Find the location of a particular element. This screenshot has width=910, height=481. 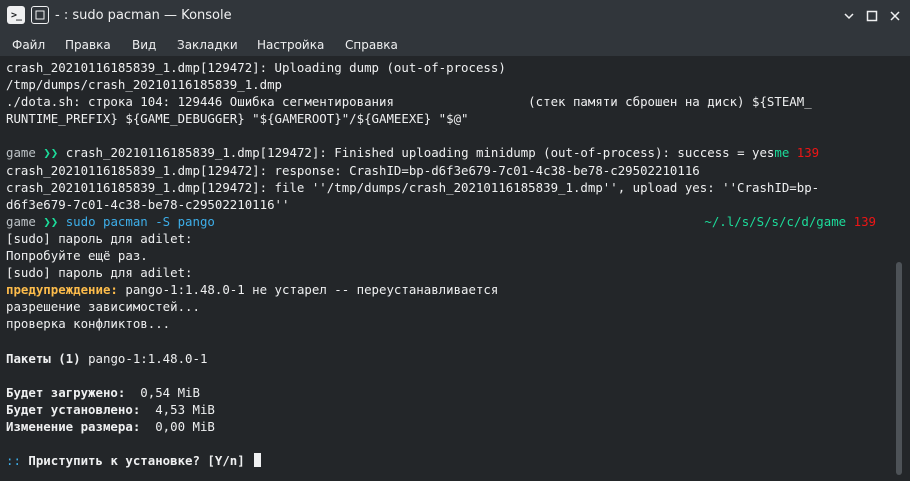

maximize-icon is located at coordinates (872, 16).